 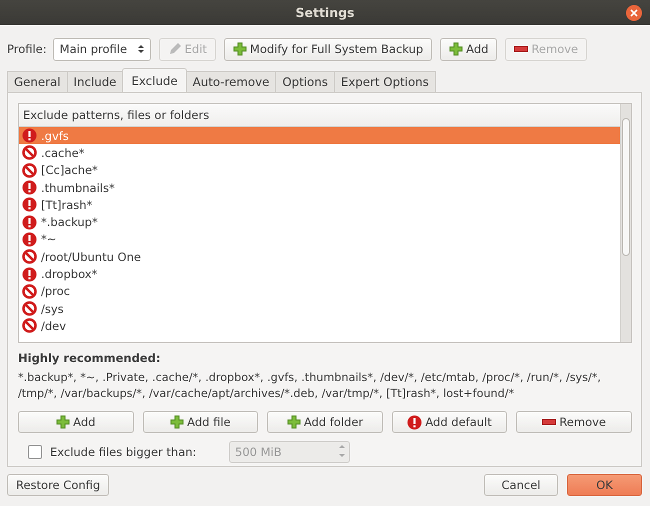 What do you see at coordinates (69, 170) in the screenshot?
I see `pattern-text: [Cc]ache*` at bounding box center [69, 170].